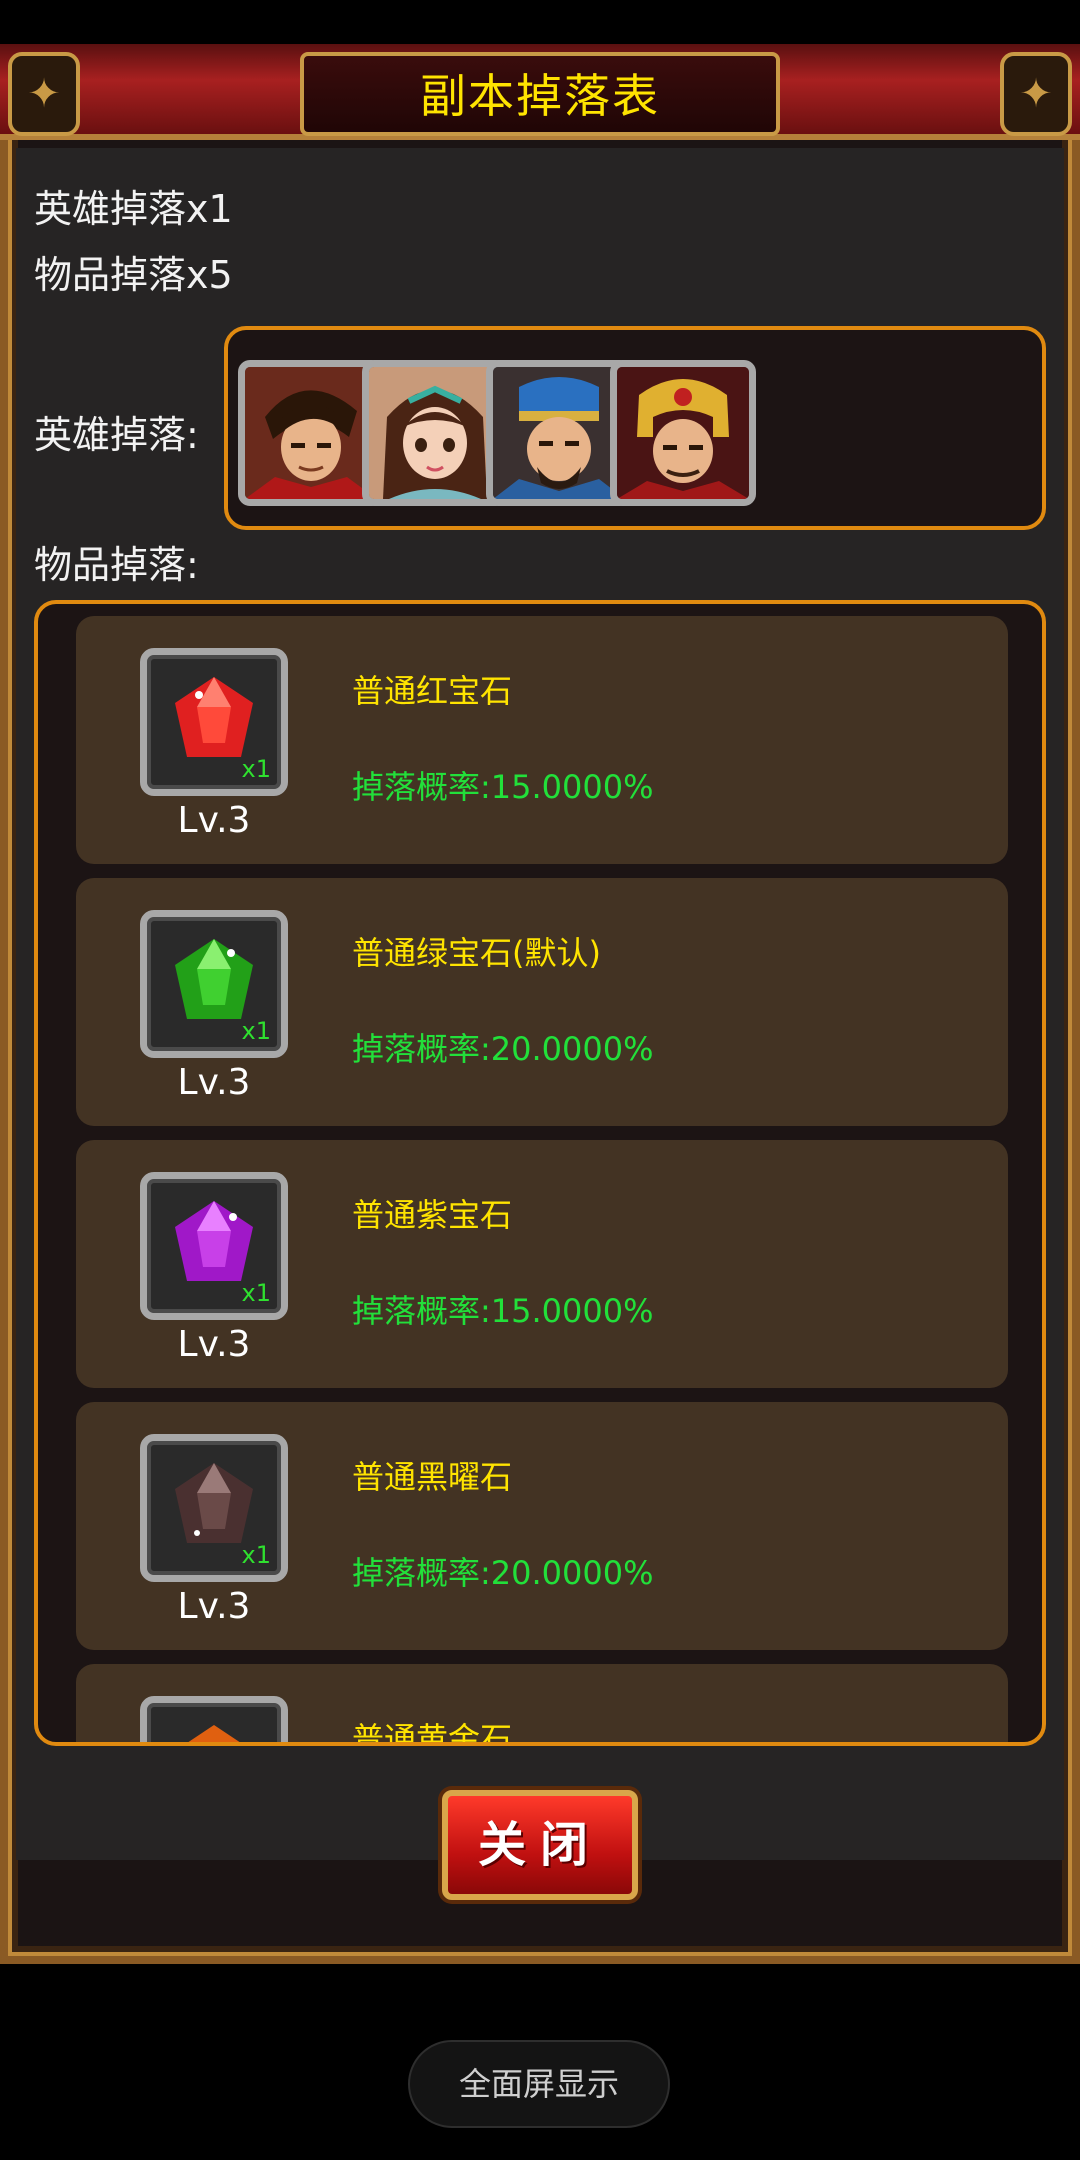  What do you see at coordinates (214, 722) in the screenshot?
I see `red-gem-icon: x1` at bounding box center [214, 722].